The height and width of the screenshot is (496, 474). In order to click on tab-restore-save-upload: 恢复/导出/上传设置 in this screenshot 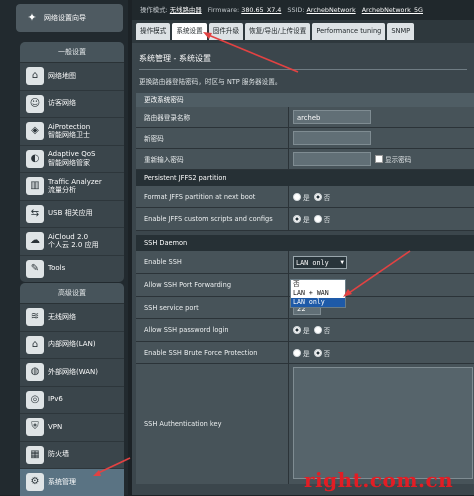, I will do `click(278, 31)`.